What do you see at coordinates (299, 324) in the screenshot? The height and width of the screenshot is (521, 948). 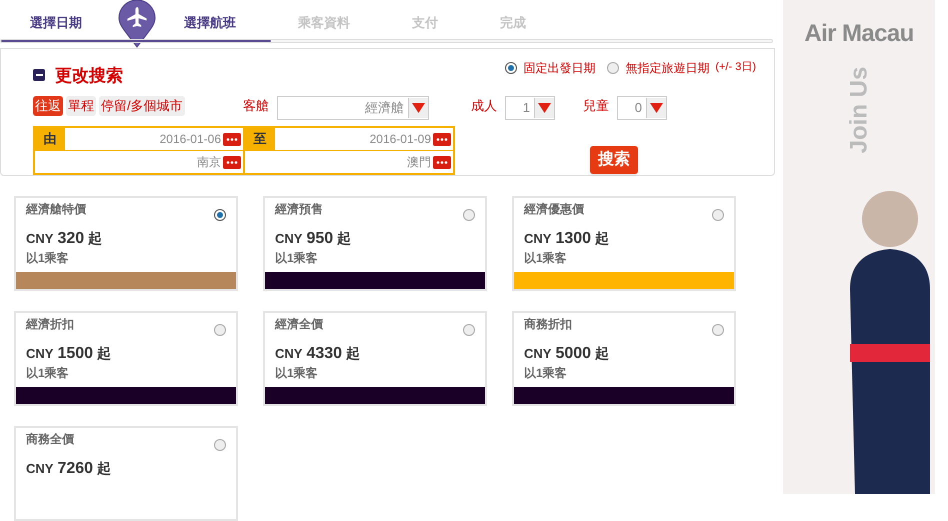 I see `fare-name: 經濟全價` at bounding box center [299, 324].